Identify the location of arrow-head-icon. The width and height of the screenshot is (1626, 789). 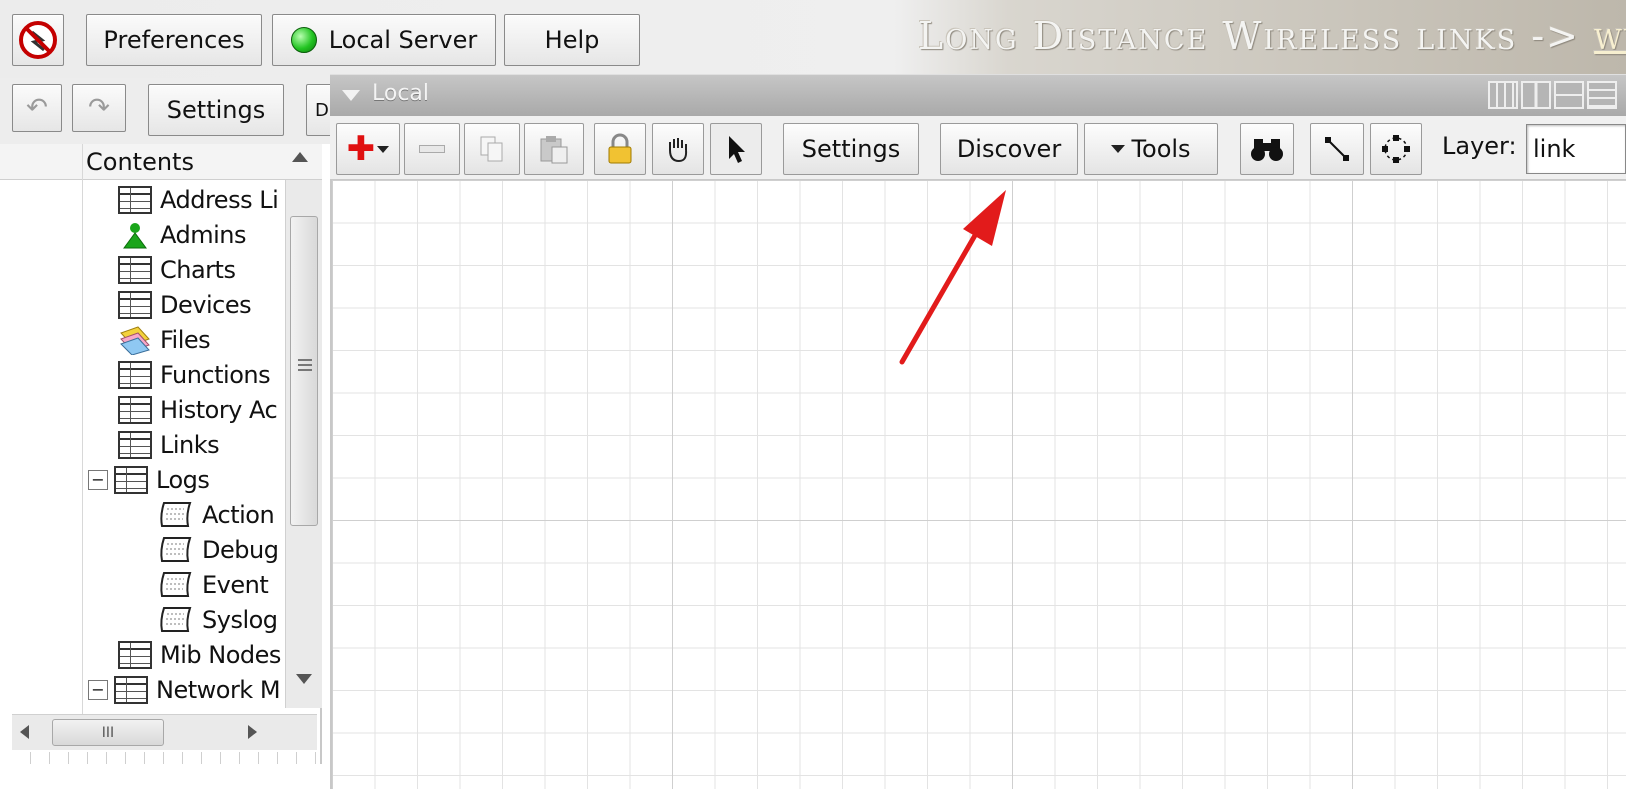
(984, 218).